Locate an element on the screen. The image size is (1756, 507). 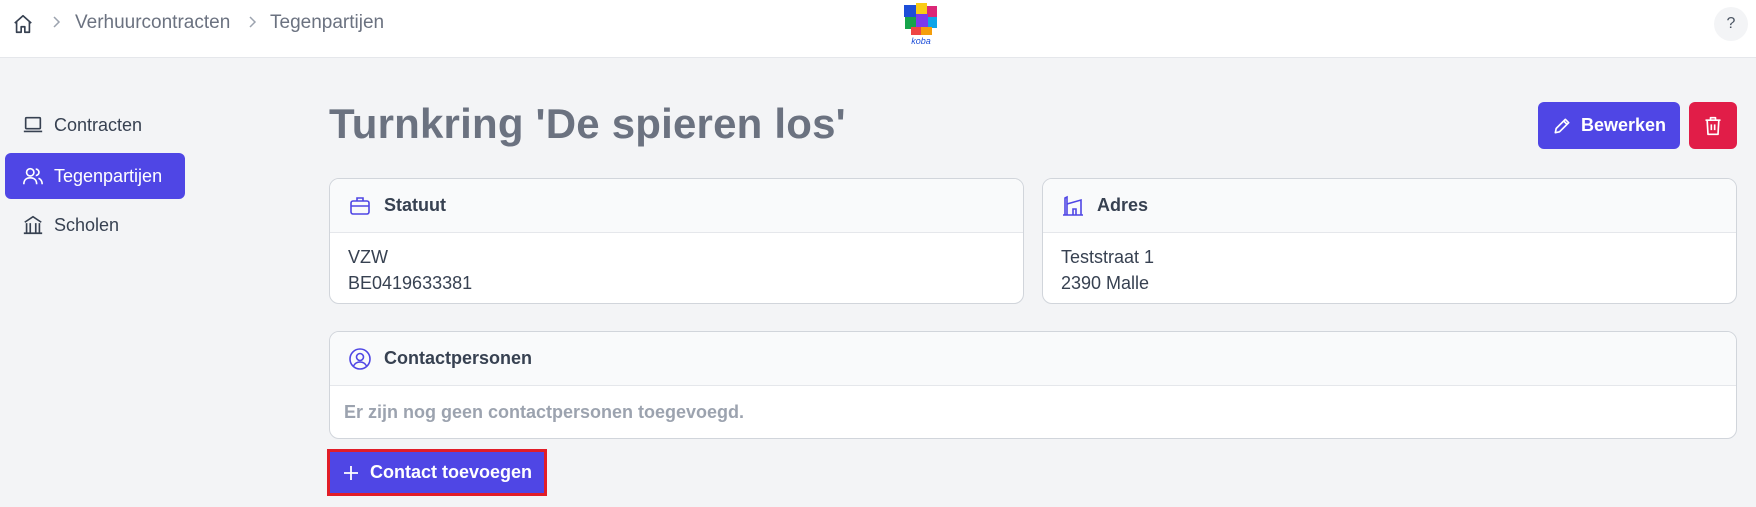
breadcrumb-tegenpartijen: Tegenpartijen is located at coordinates (327, 23).